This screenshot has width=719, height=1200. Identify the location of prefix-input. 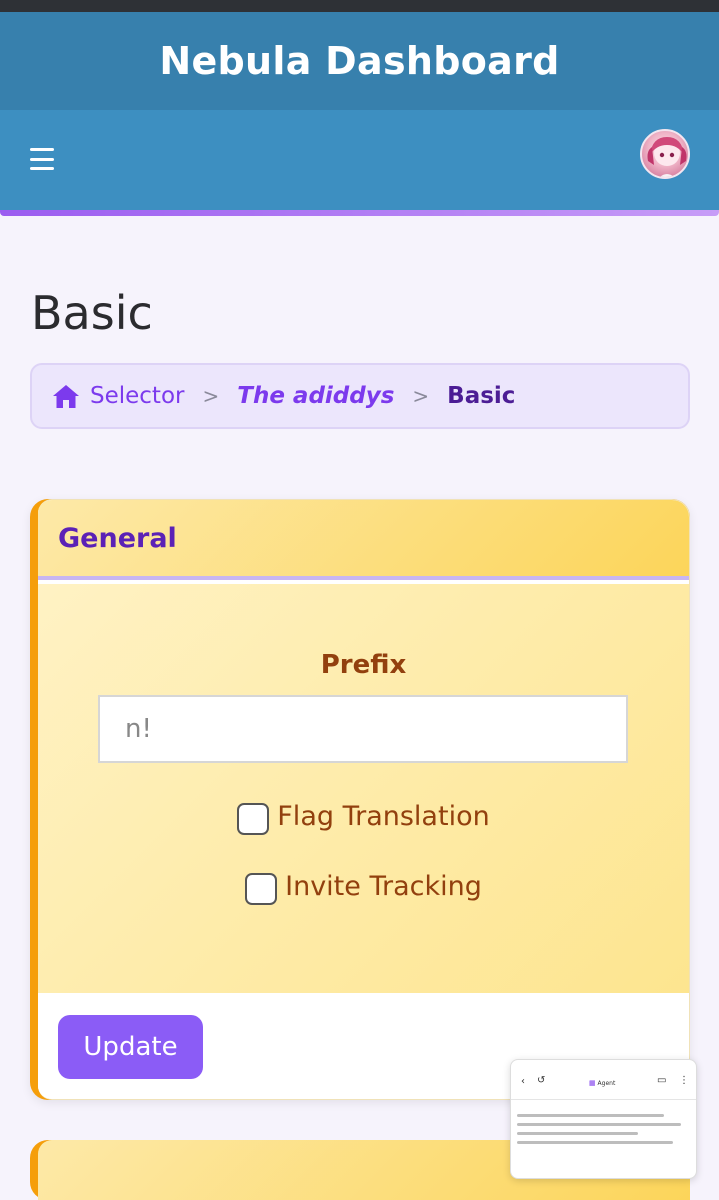
(363, 729).